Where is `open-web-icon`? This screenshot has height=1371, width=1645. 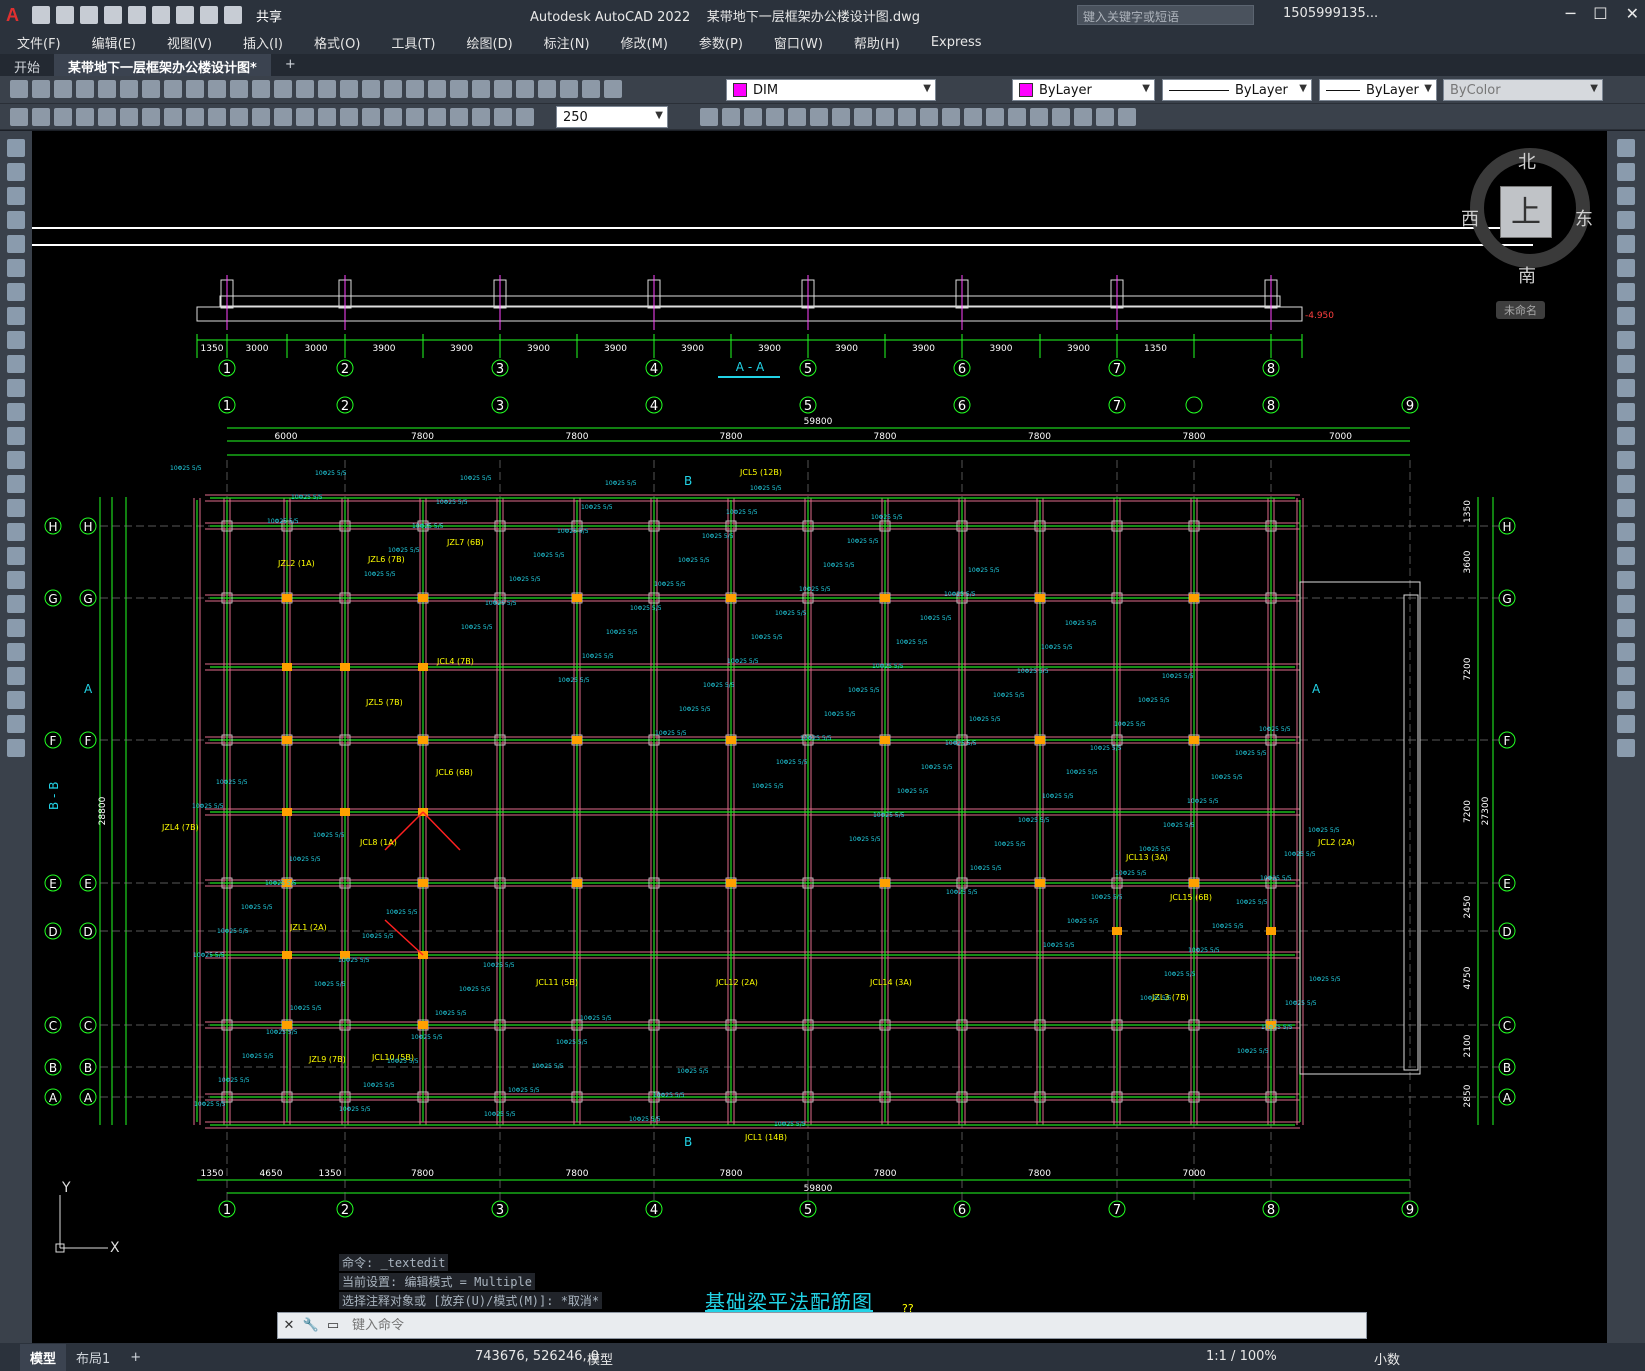 open-web-icon is located at coordinates (137, 15).